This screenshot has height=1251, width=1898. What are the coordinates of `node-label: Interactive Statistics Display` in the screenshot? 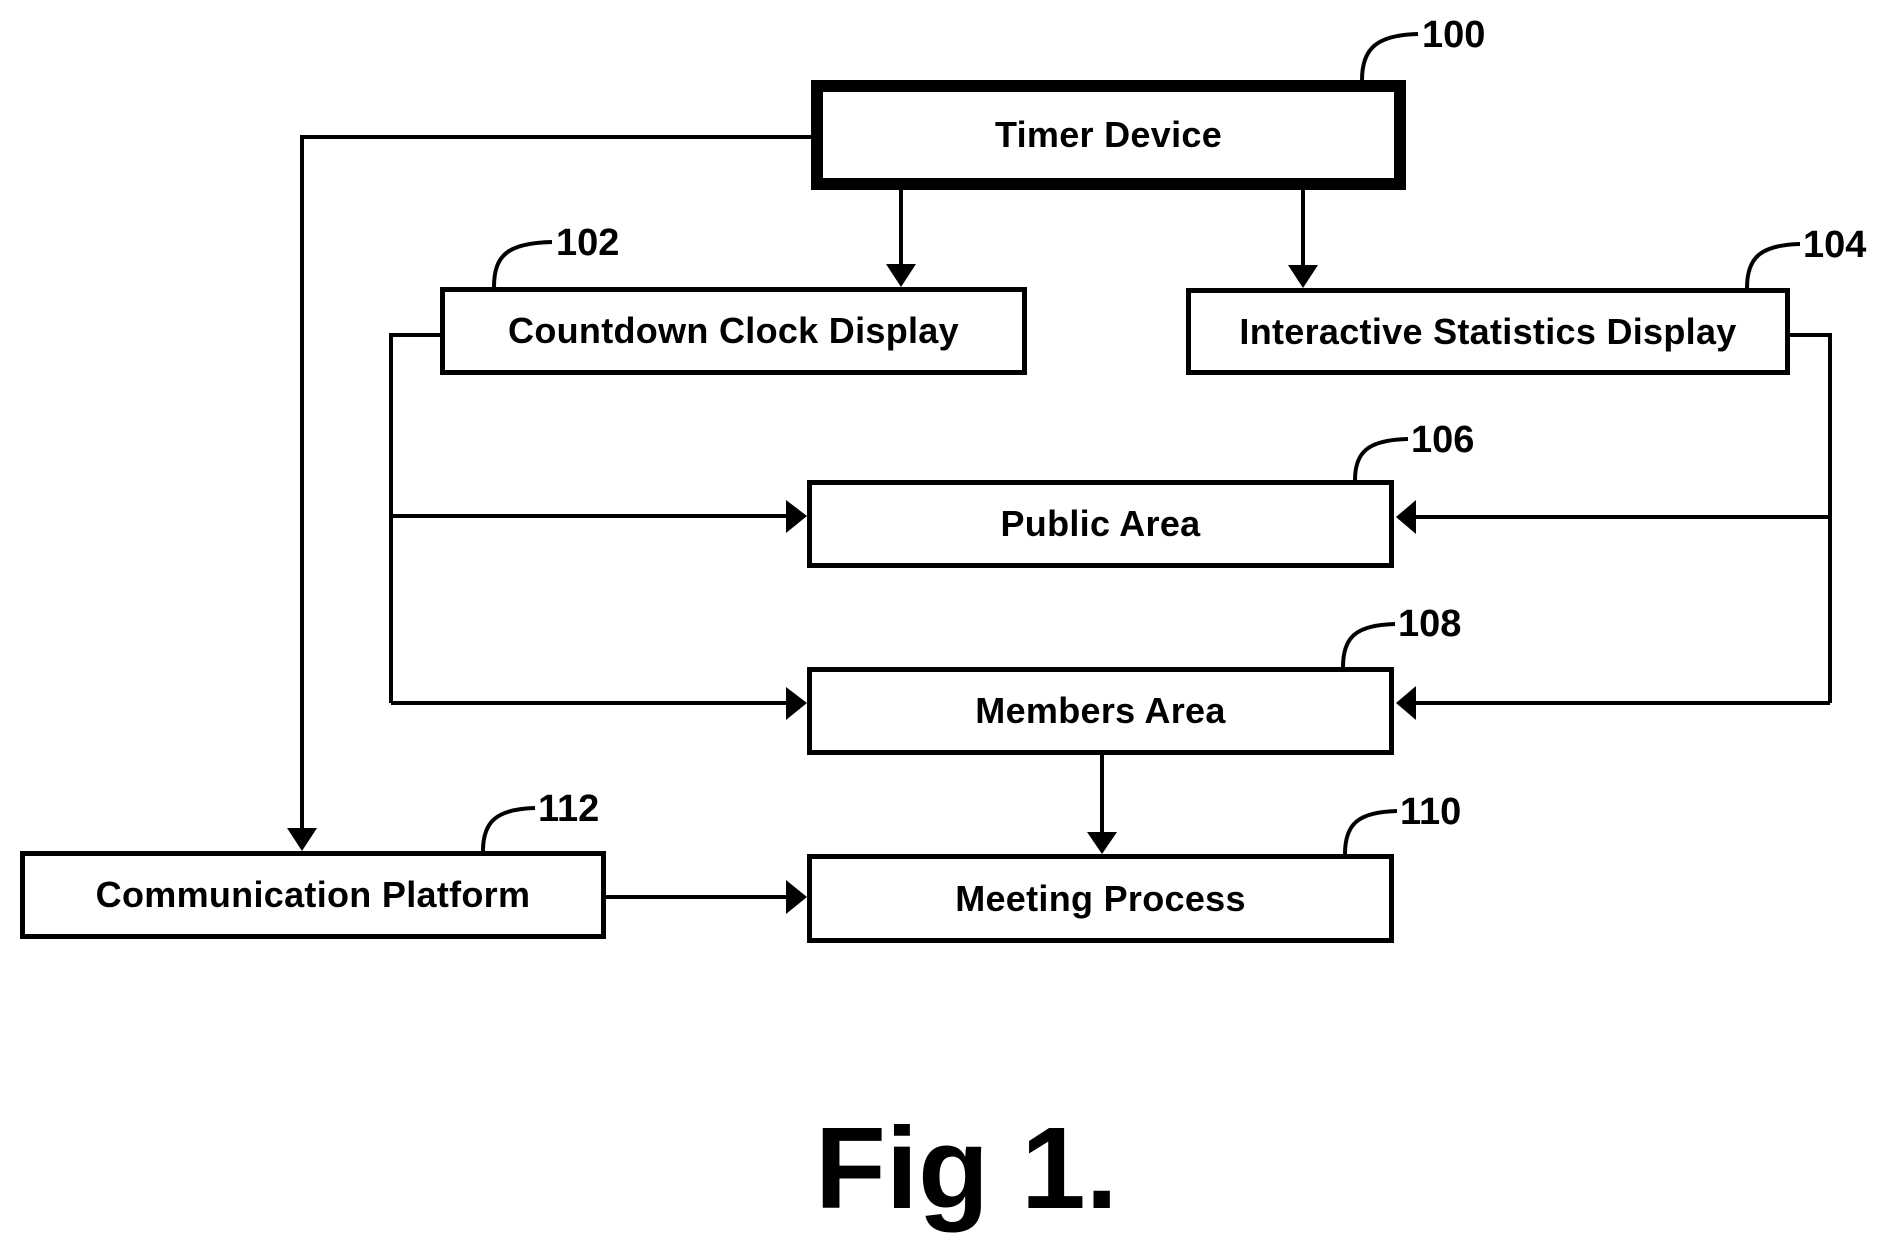 It's located at (1488, 331).